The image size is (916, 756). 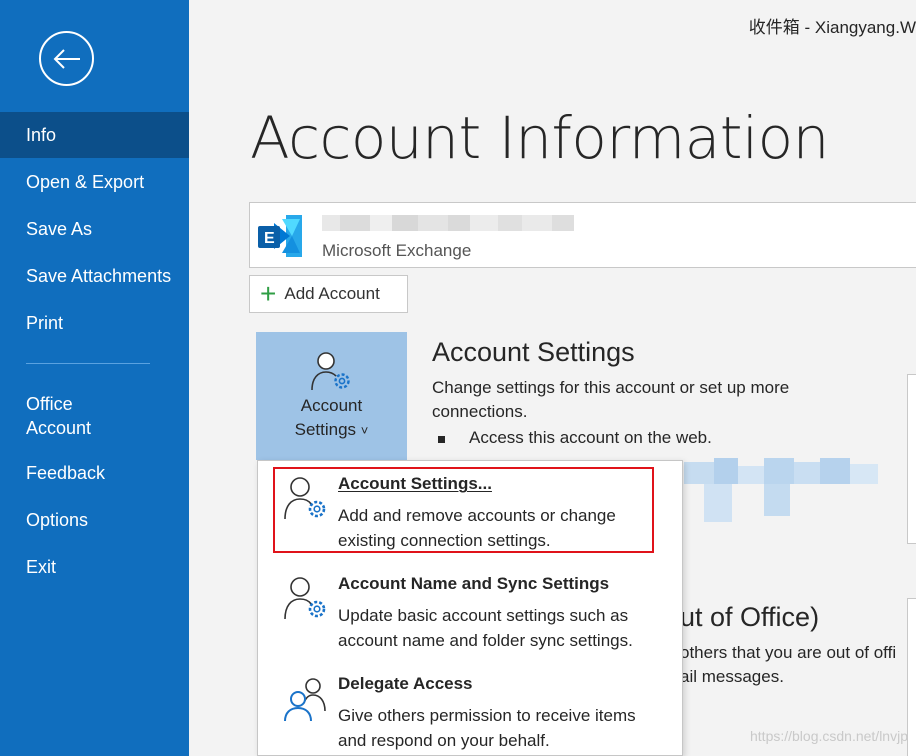 What do you see at coordinates (582, 235) in the screenshot?
I see `account-selector: E Microsoft Exchange` at bounding box center [582, 235].